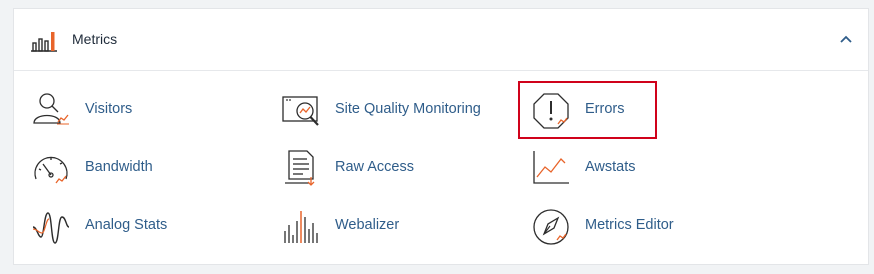  What do you see at coordinates (610, 167) in the screenshot?
I see `item-label: Awstats` at bounding box center [610, 167].